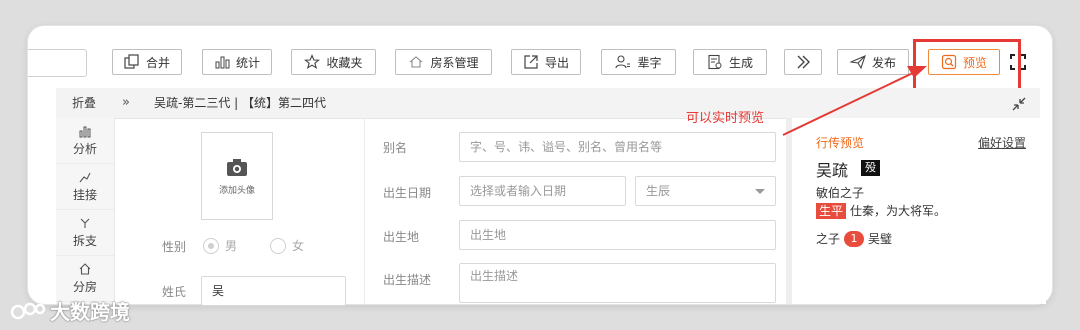 The image size is (1080, 330). I want to click on biography-line: 生平 仕秦，为大将军。, so click(881, 210).